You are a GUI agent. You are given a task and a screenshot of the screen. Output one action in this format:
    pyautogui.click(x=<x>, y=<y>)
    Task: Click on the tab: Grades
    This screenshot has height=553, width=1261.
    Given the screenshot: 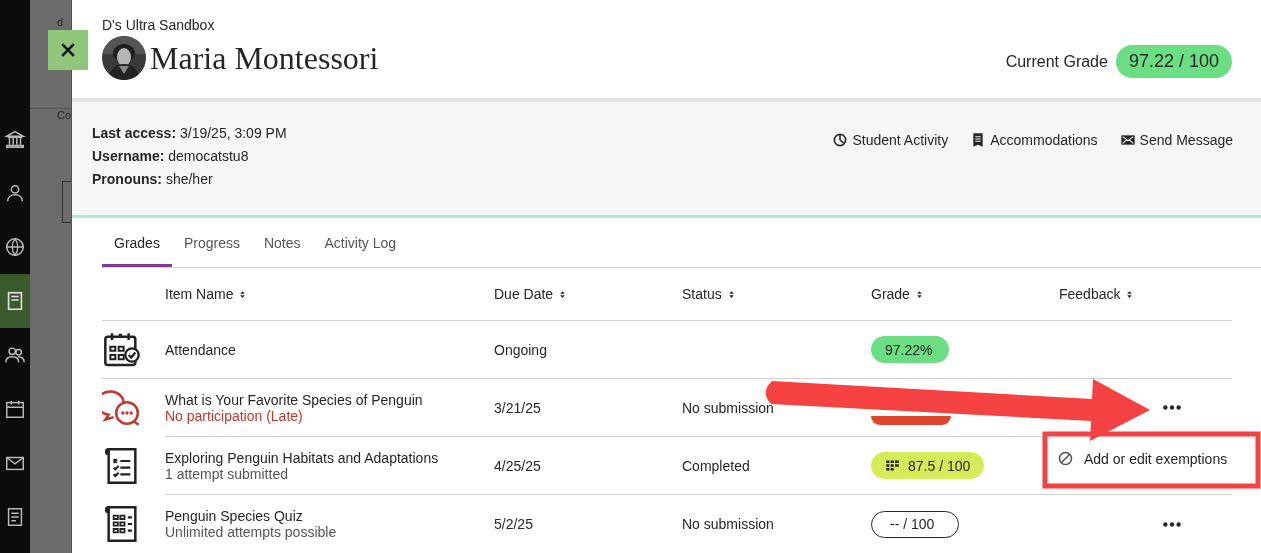 What is the action you would take?
    pyautogui.click(x=137, y=242)
    